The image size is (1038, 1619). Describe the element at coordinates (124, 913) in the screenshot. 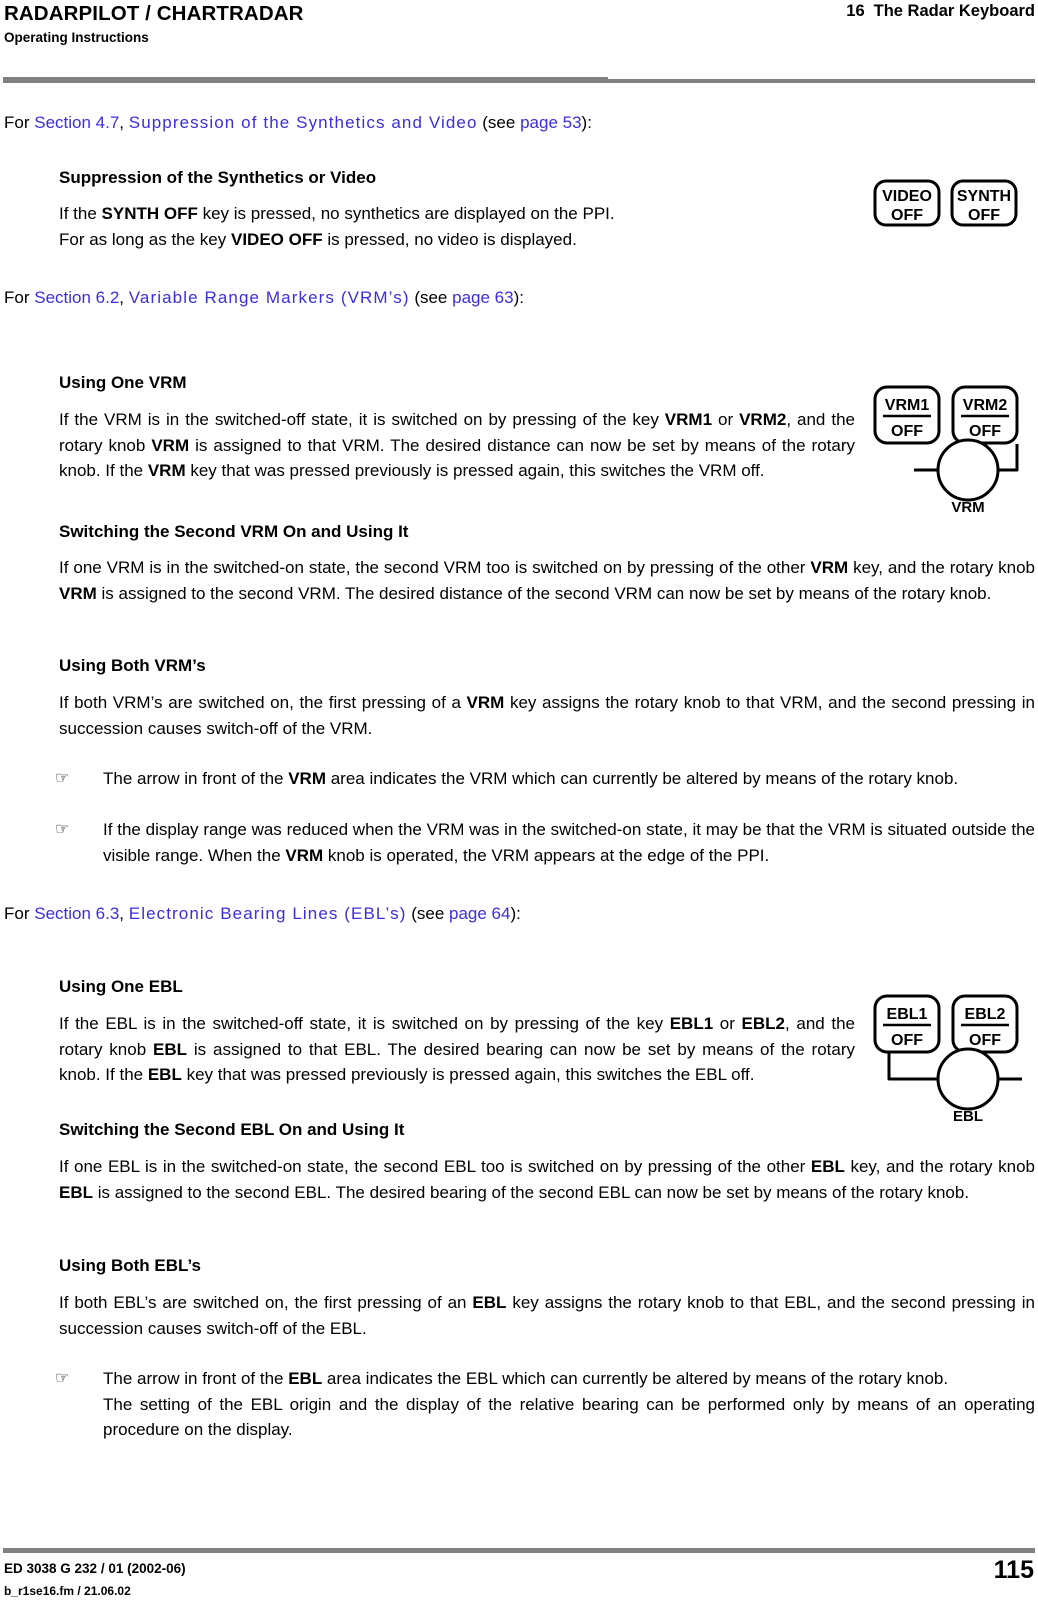

I see `ref3-comma: ,` at that location.